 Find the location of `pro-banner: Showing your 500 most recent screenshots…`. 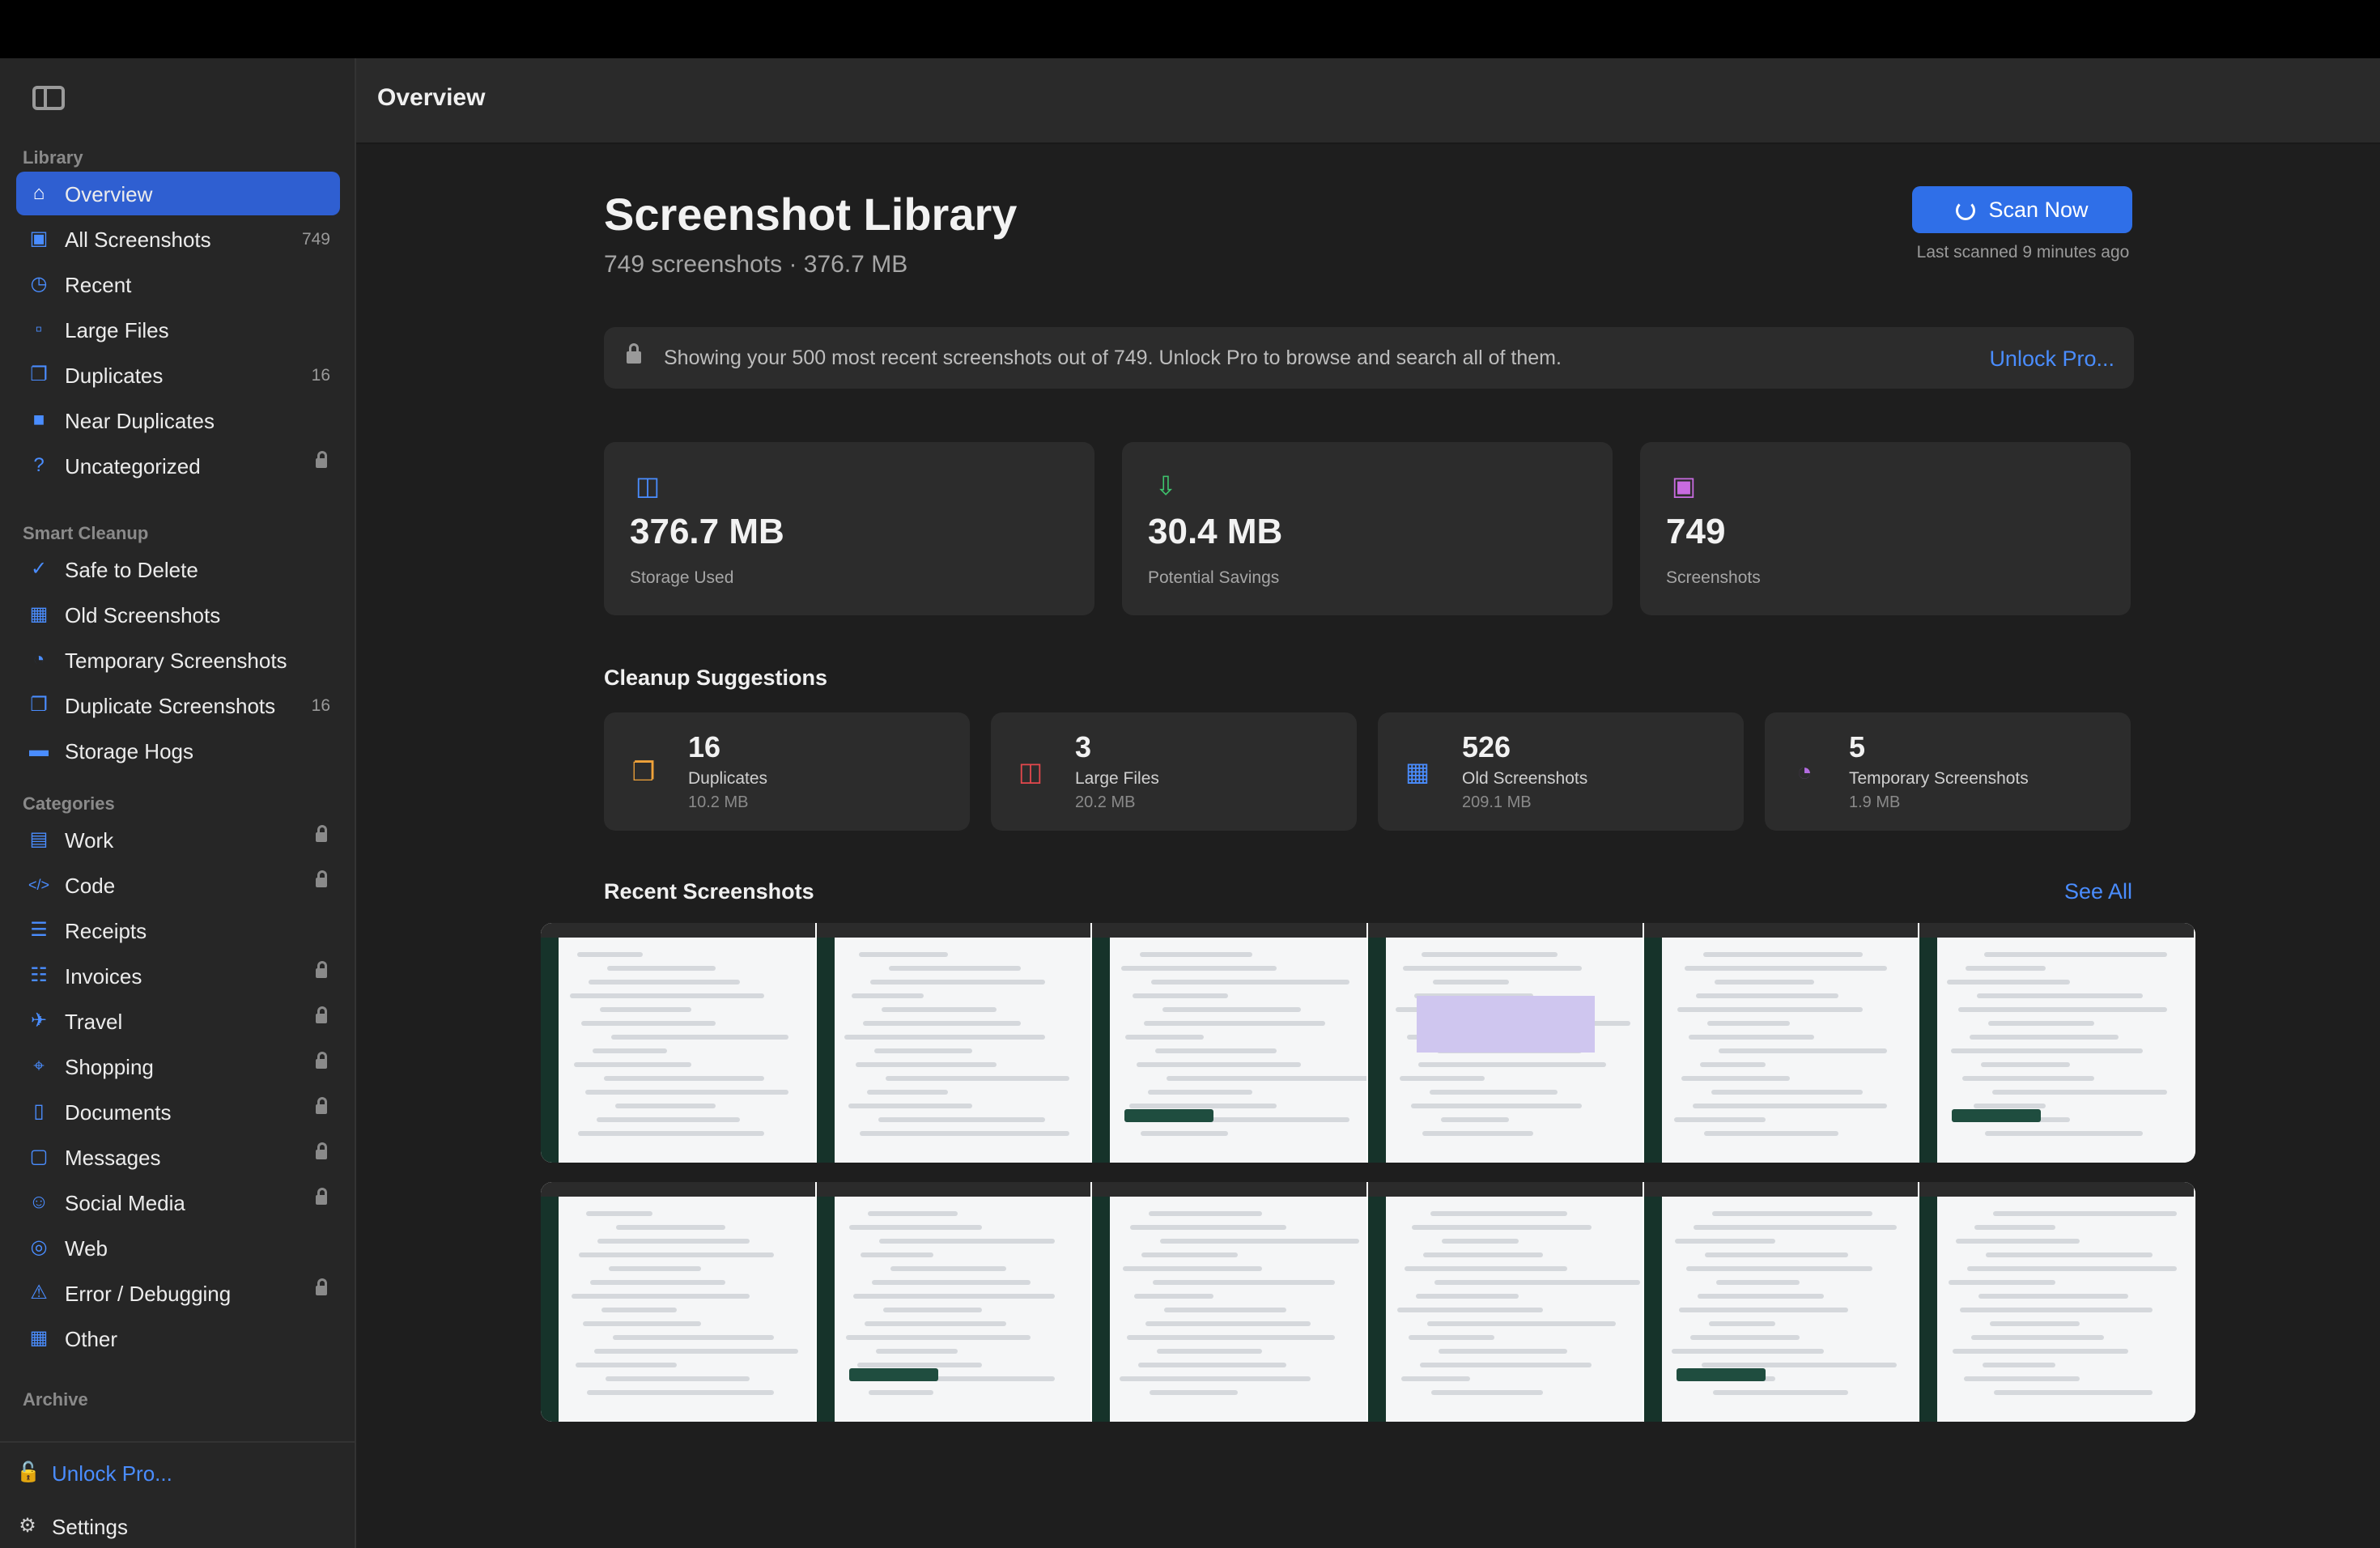

pro-banner: Showing your 500 most recent screenshots… is located at coordinates (1369, 358).